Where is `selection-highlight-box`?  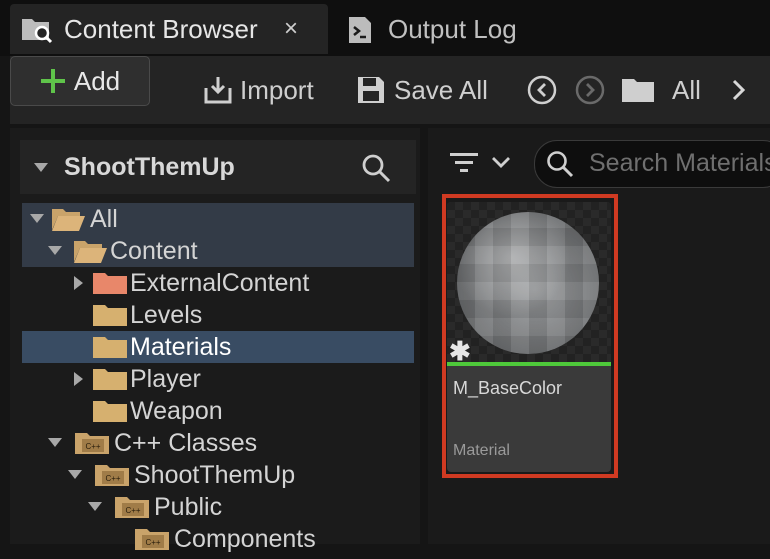 selection-highlight-box is located at coordinates (530, 336).